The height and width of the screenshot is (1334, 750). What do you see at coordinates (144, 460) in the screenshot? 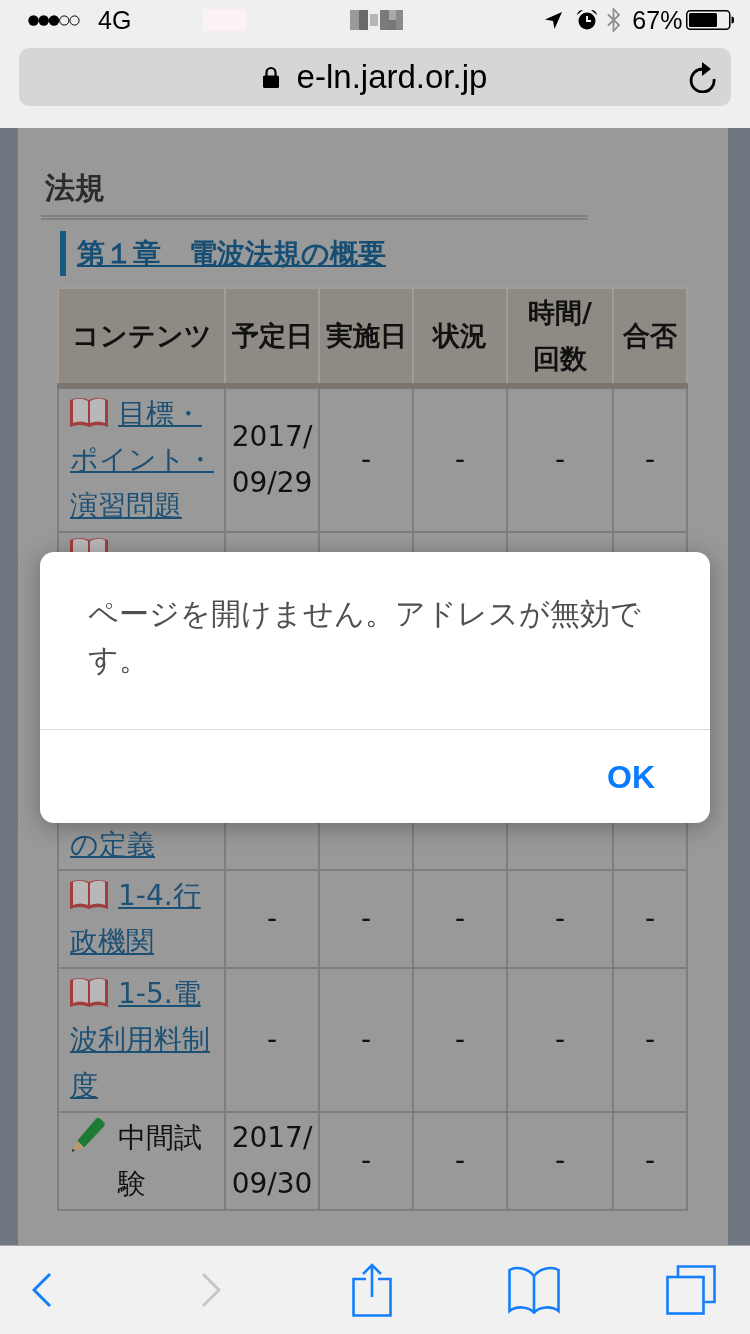
I see `content-link: 目標・ポイント・演習問題` at bounding box center [144, 460].